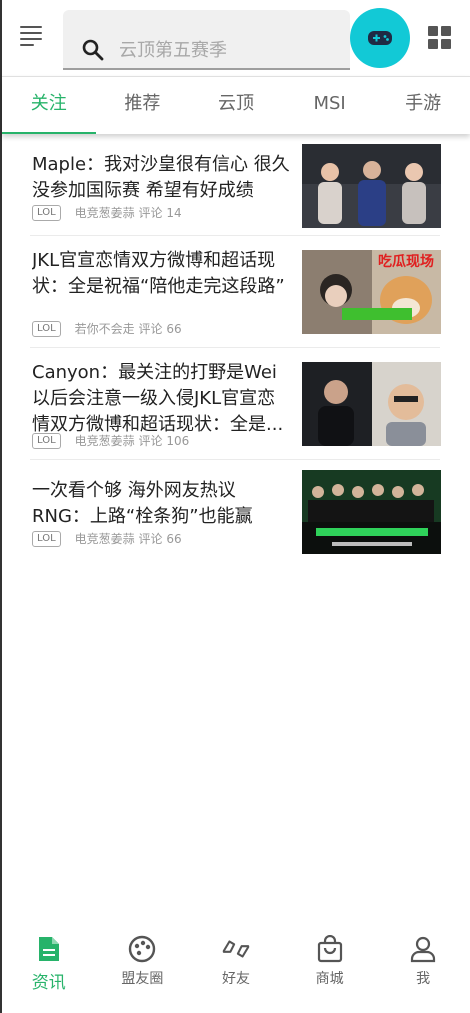 The image size is (470, 1013). I want to click on nav-community: 盟友圈, so click(143, 970).